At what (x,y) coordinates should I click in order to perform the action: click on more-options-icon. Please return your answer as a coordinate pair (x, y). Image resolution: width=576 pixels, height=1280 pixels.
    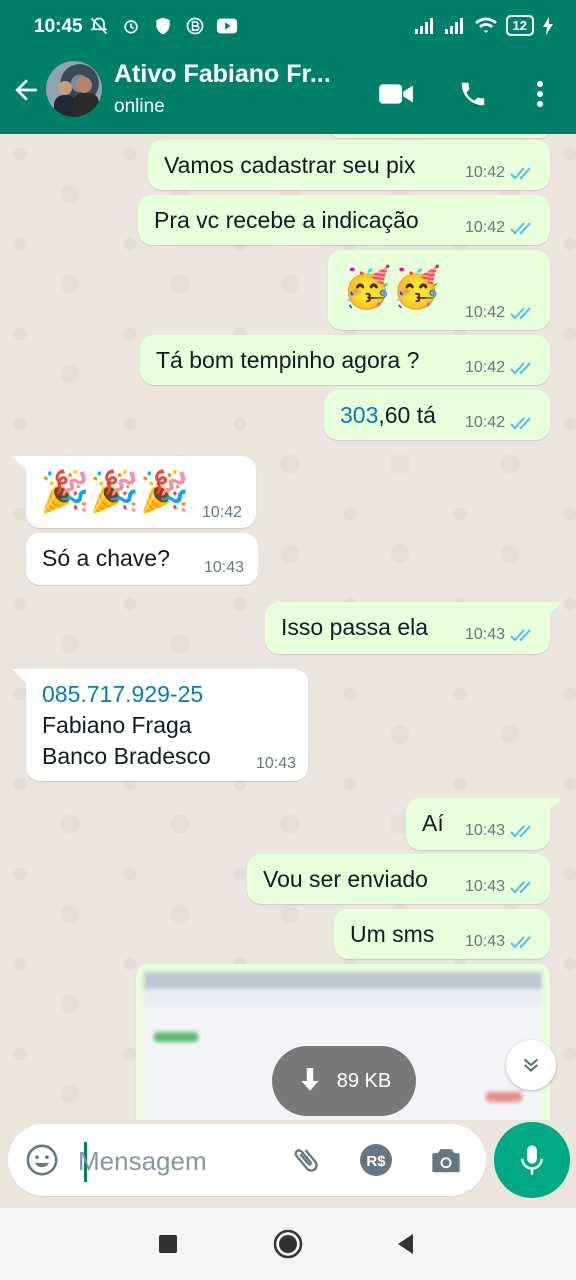
    Looking at the image, I should click on (540, 94).